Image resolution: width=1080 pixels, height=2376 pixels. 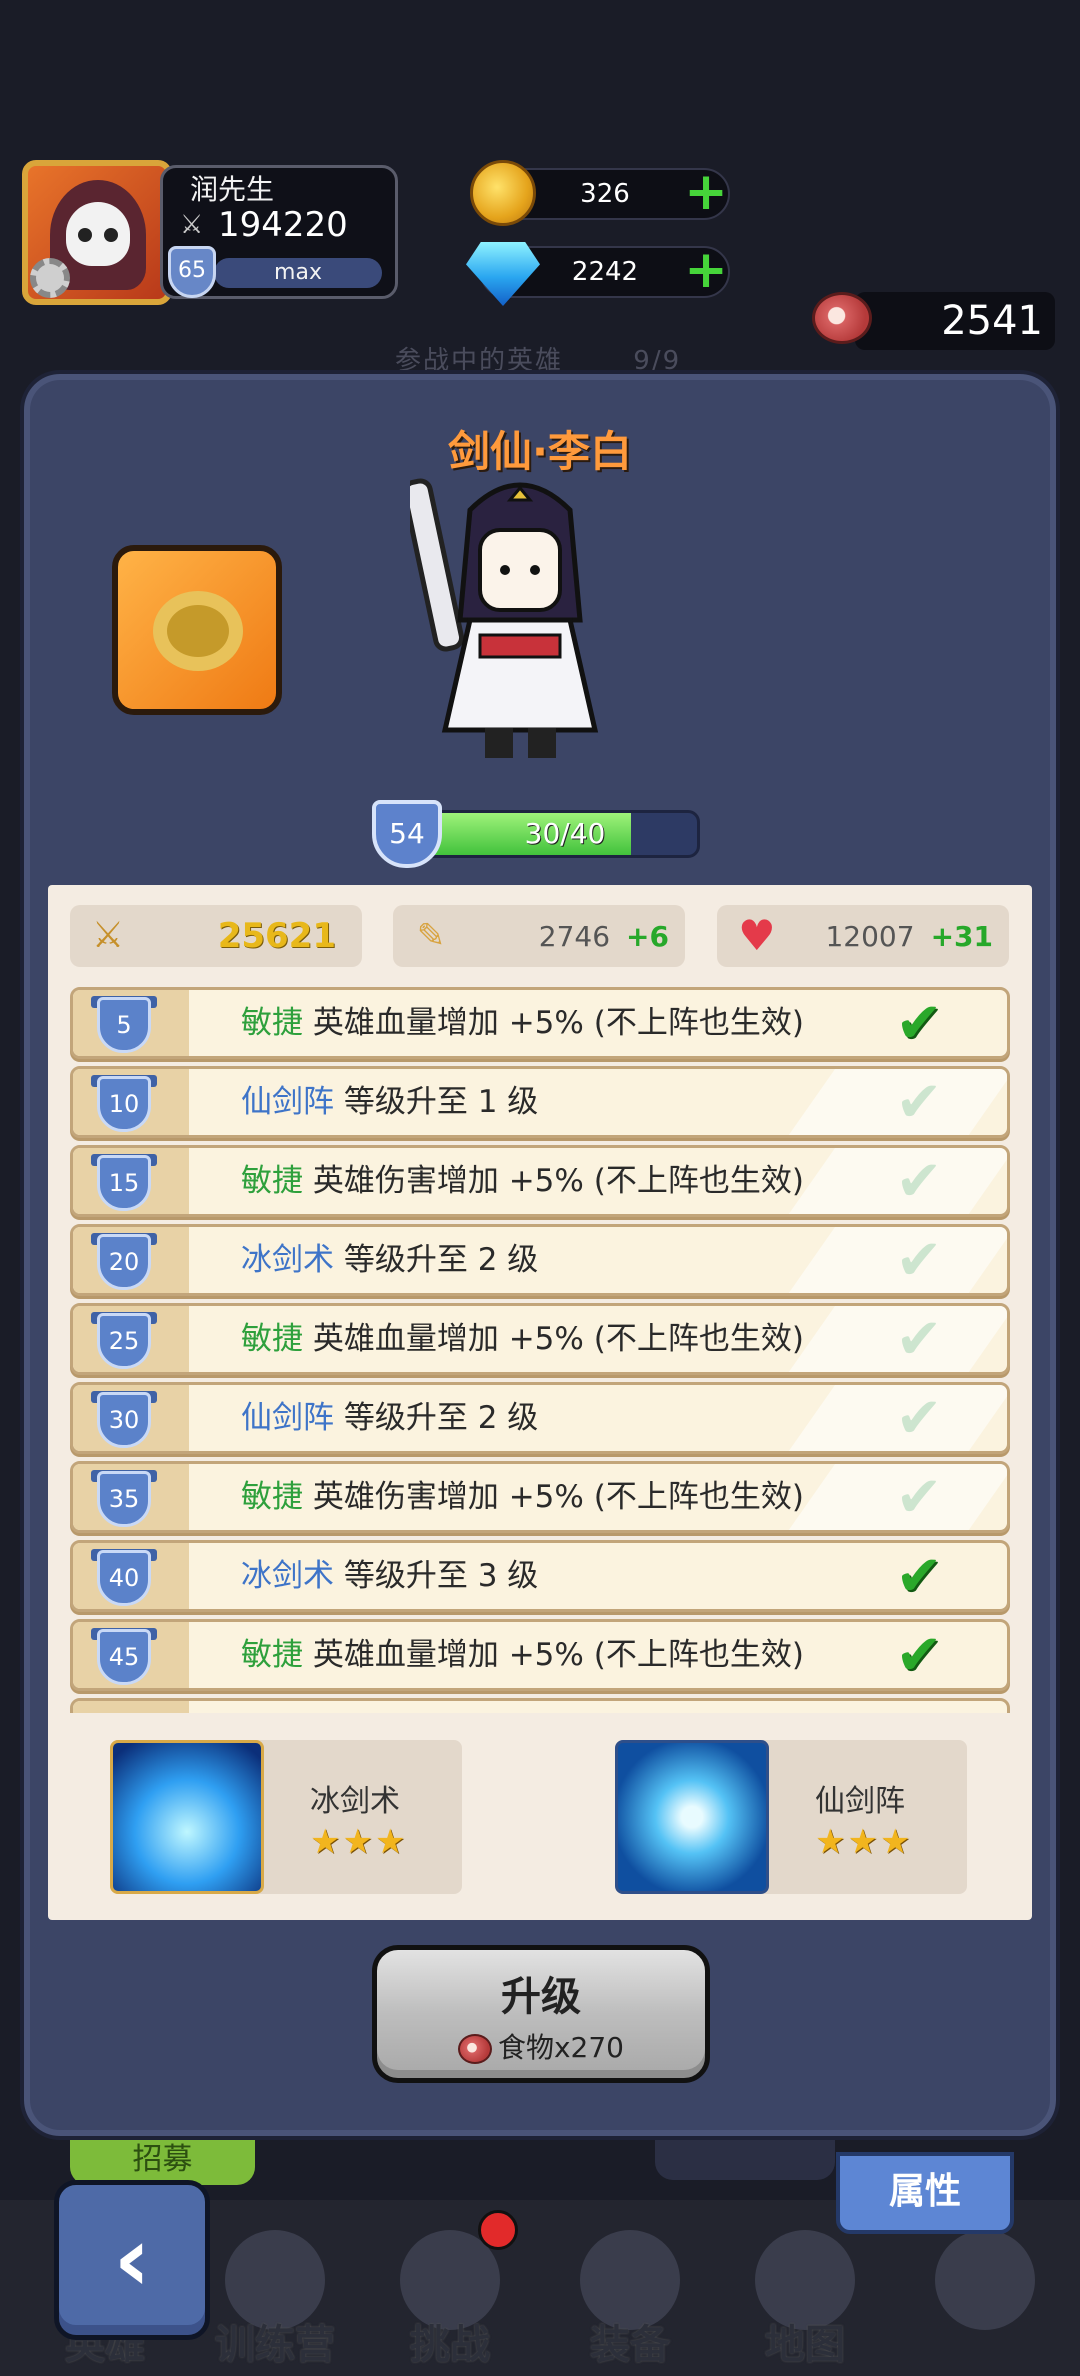 I want to click on stat-hp-bonus: +31, so click(x=961, y=936).